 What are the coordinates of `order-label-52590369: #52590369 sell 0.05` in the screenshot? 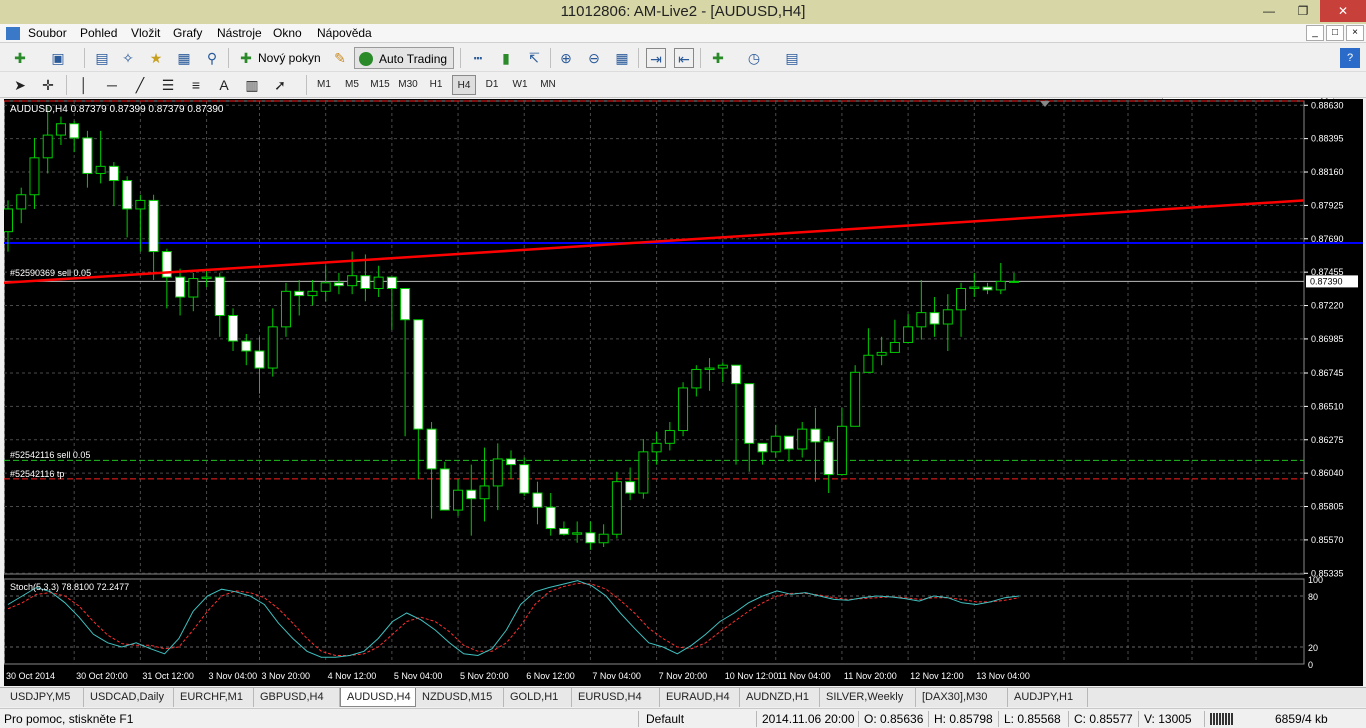 It's located at (50, 273).